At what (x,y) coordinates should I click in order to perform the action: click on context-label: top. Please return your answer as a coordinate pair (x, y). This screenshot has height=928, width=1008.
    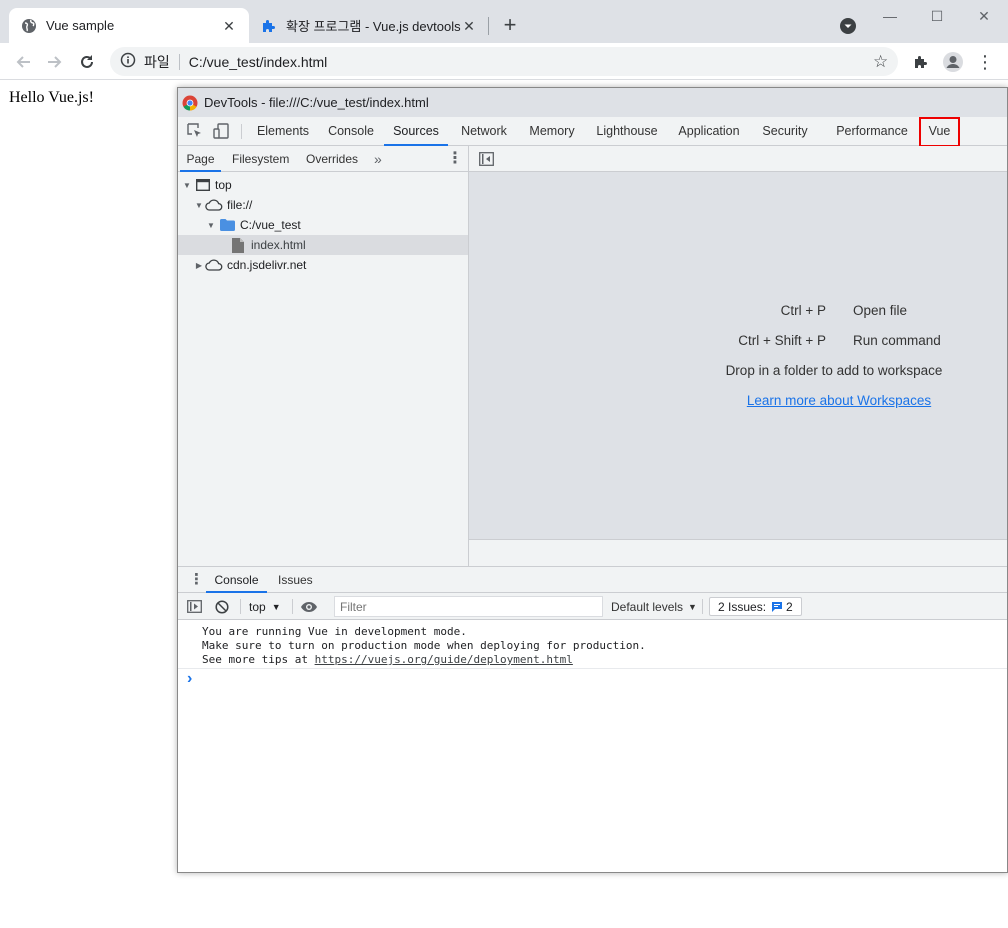
    Looking at the image, I should click on (257, 606).